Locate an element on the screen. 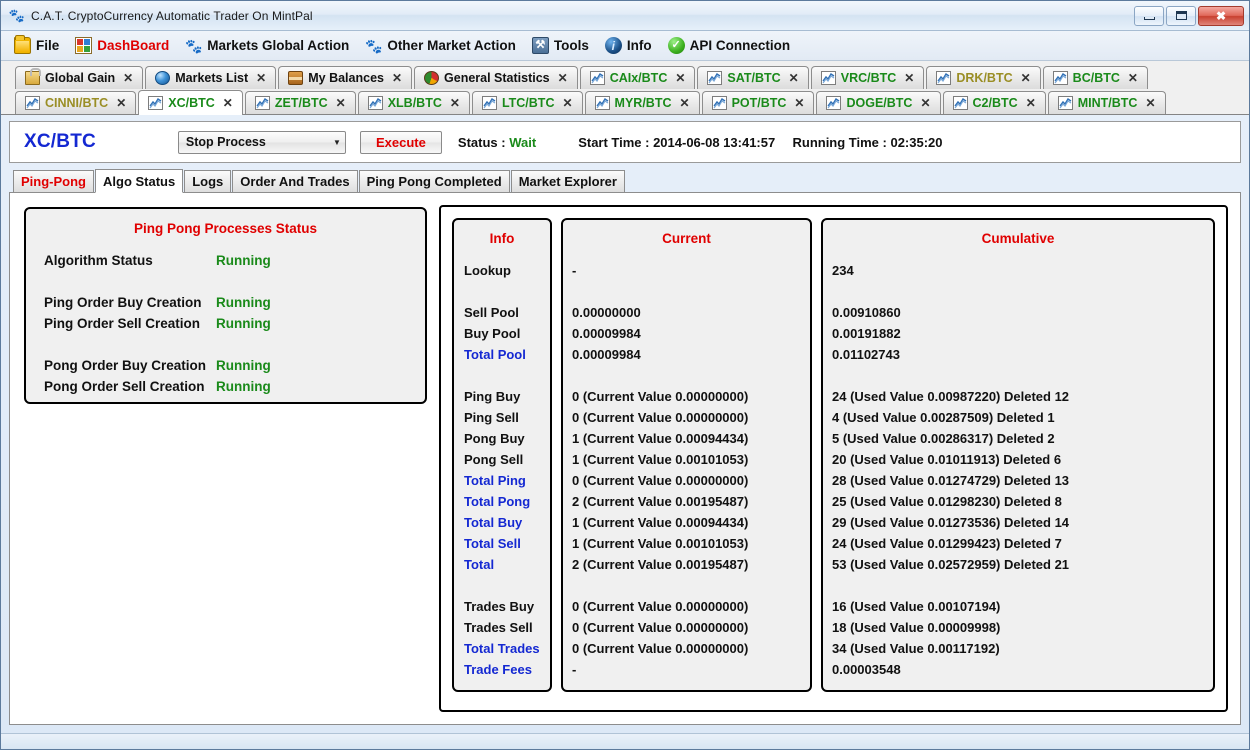 This screenshot has width=1250, height=750. menu-item-file: File is located at coordinates (36, 45).